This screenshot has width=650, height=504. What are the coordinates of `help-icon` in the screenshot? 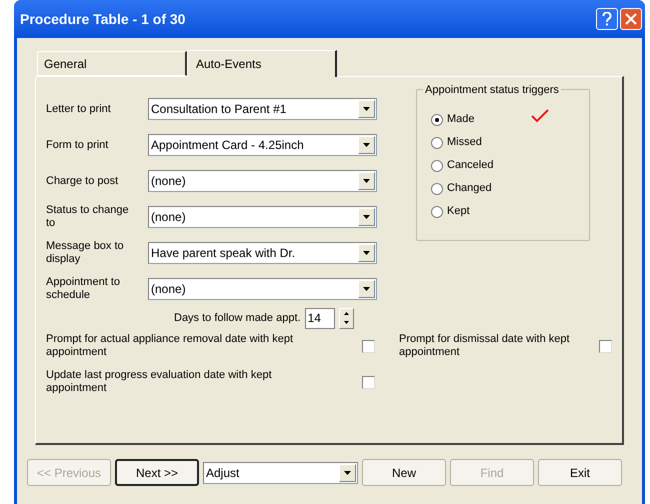 It's located at (607, 19).